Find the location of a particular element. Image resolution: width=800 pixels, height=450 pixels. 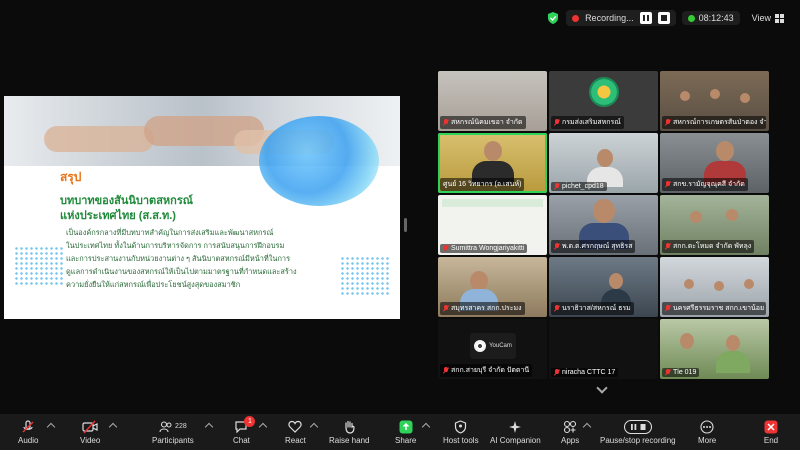

raise-hand-icon is located at coordinates (349, 427).